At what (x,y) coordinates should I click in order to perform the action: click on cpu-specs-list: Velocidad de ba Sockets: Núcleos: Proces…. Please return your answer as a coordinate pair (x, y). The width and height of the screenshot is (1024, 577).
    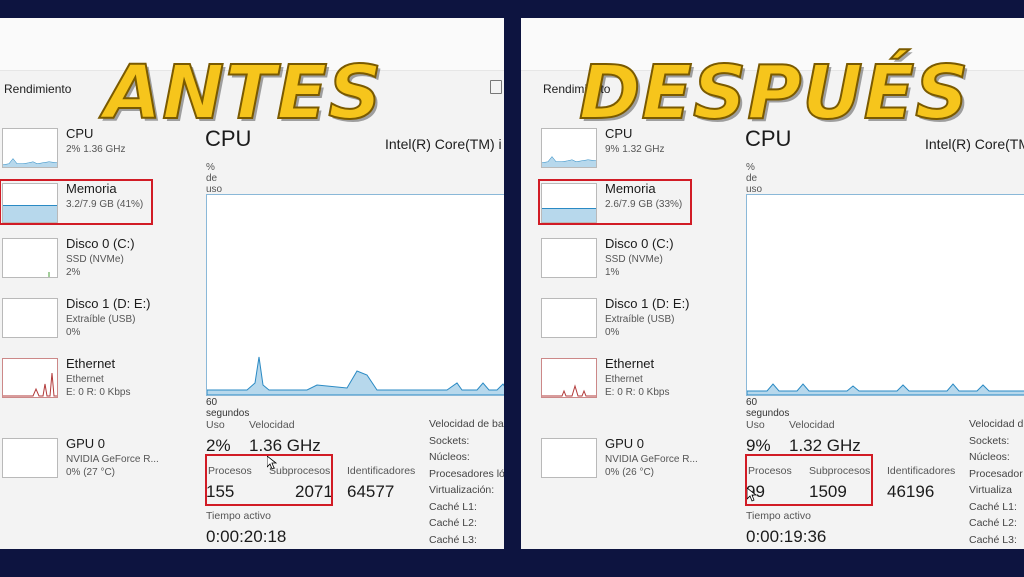
    Looking at the image, I should click on (466, 483).